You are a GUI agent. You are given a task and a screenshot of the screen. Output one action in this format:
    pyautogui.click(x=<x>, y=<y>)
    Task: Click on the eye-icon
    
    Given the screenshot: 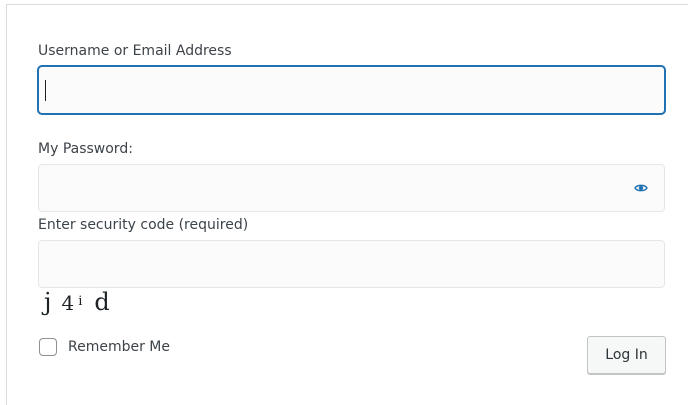 What is the action you would take?
    pyautogui.click(x=641, y=188)
    